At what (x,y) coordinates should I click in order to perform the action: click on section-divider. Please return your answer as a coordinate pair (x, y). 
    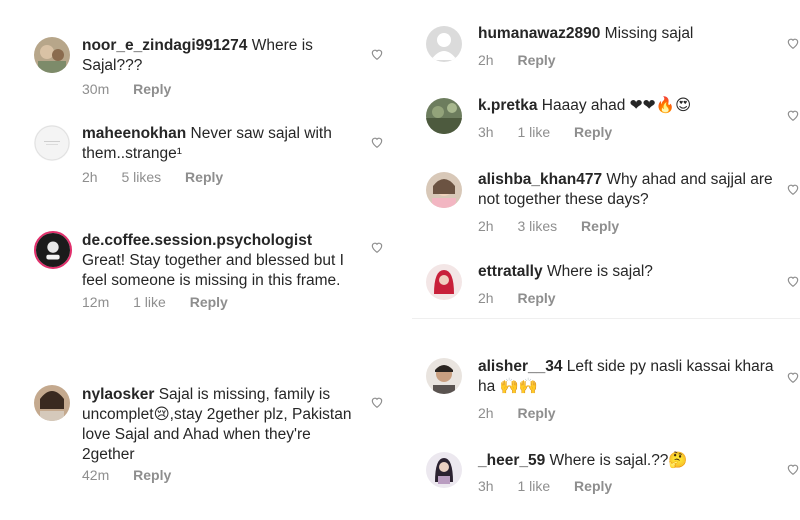
    Looking at the image, I should click on (606, 318).